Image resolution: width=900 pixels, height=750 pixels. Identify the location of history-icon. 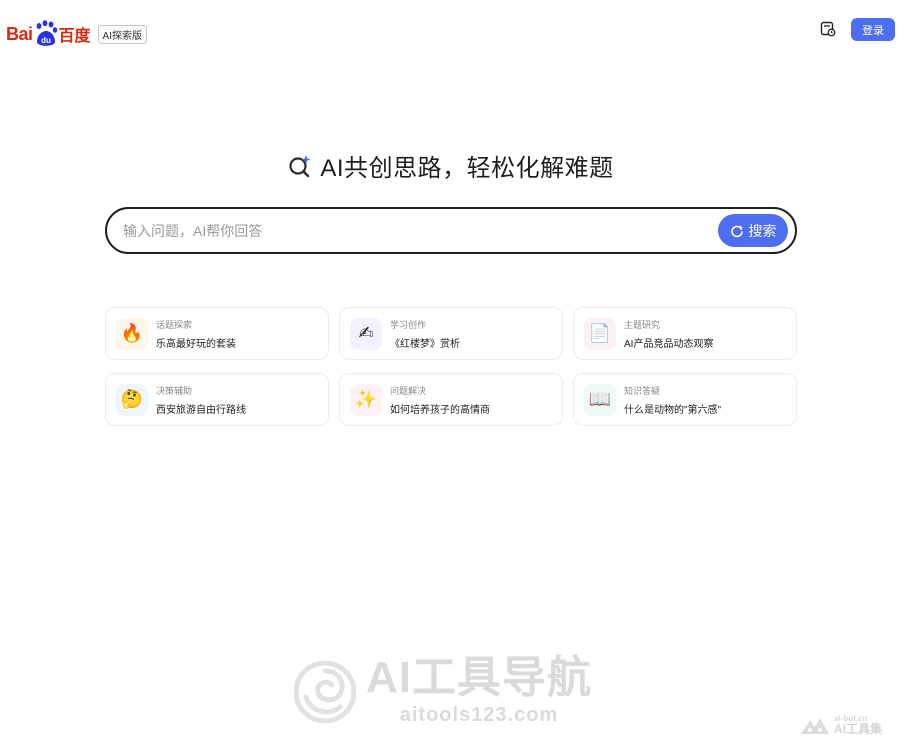
(828, 29).